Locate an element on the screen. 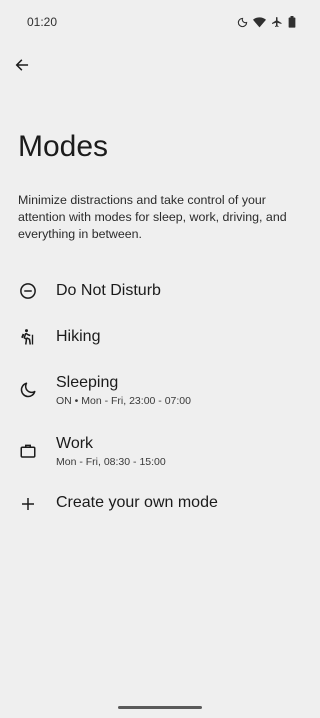 Image resolution: width=320 pixels, height=718 pixels. status-bar: 01:20 is located at coordinates (160, 22).